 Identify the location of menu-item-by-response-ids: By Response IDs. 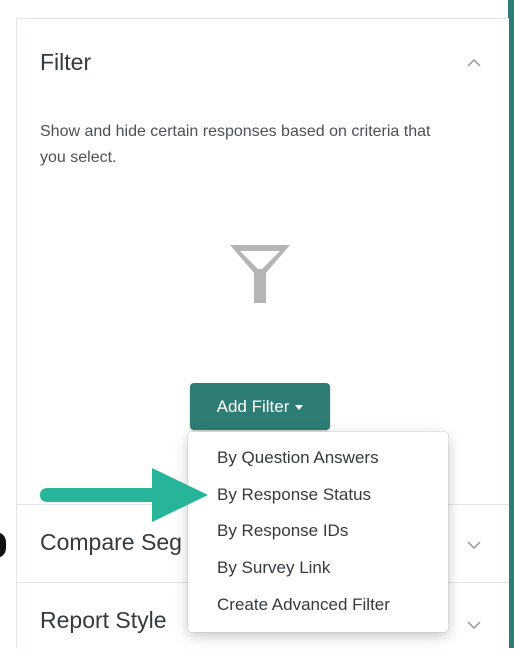
(282, 531).